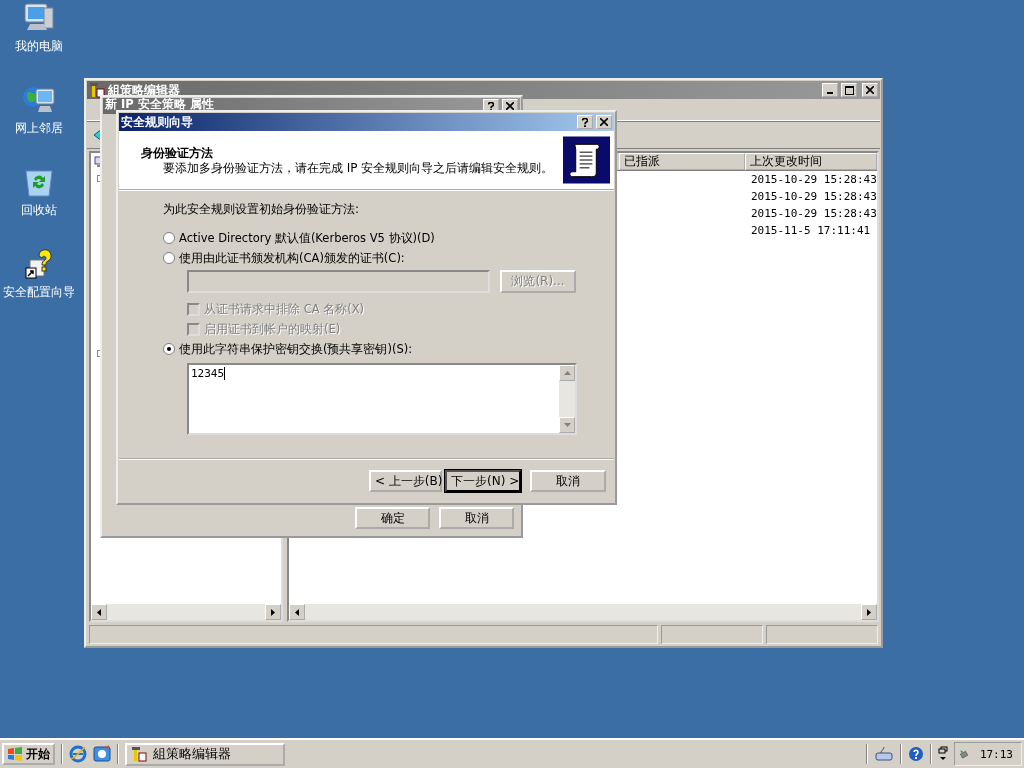 Image resolution: width=1024 pixels, height=768 pixels. Describe the element at coordinates (296, 349) in the screenshot. I see `option-label: 使用此字符串保护密钥交换(预共享密钥)(S):` at that location.